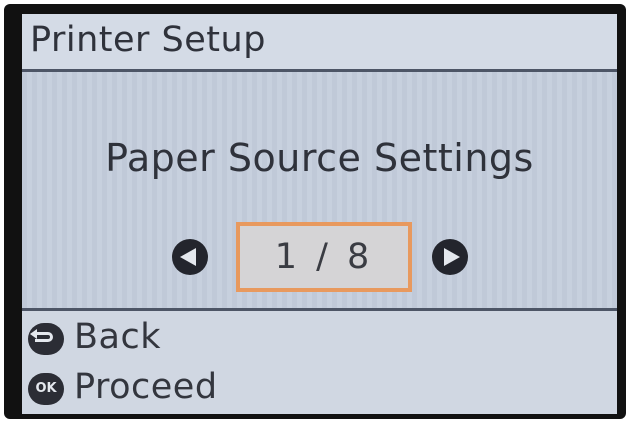 The width and height of the screenshot is (630, 423). I want to click on left-arrow-icon, so click(190, 257).